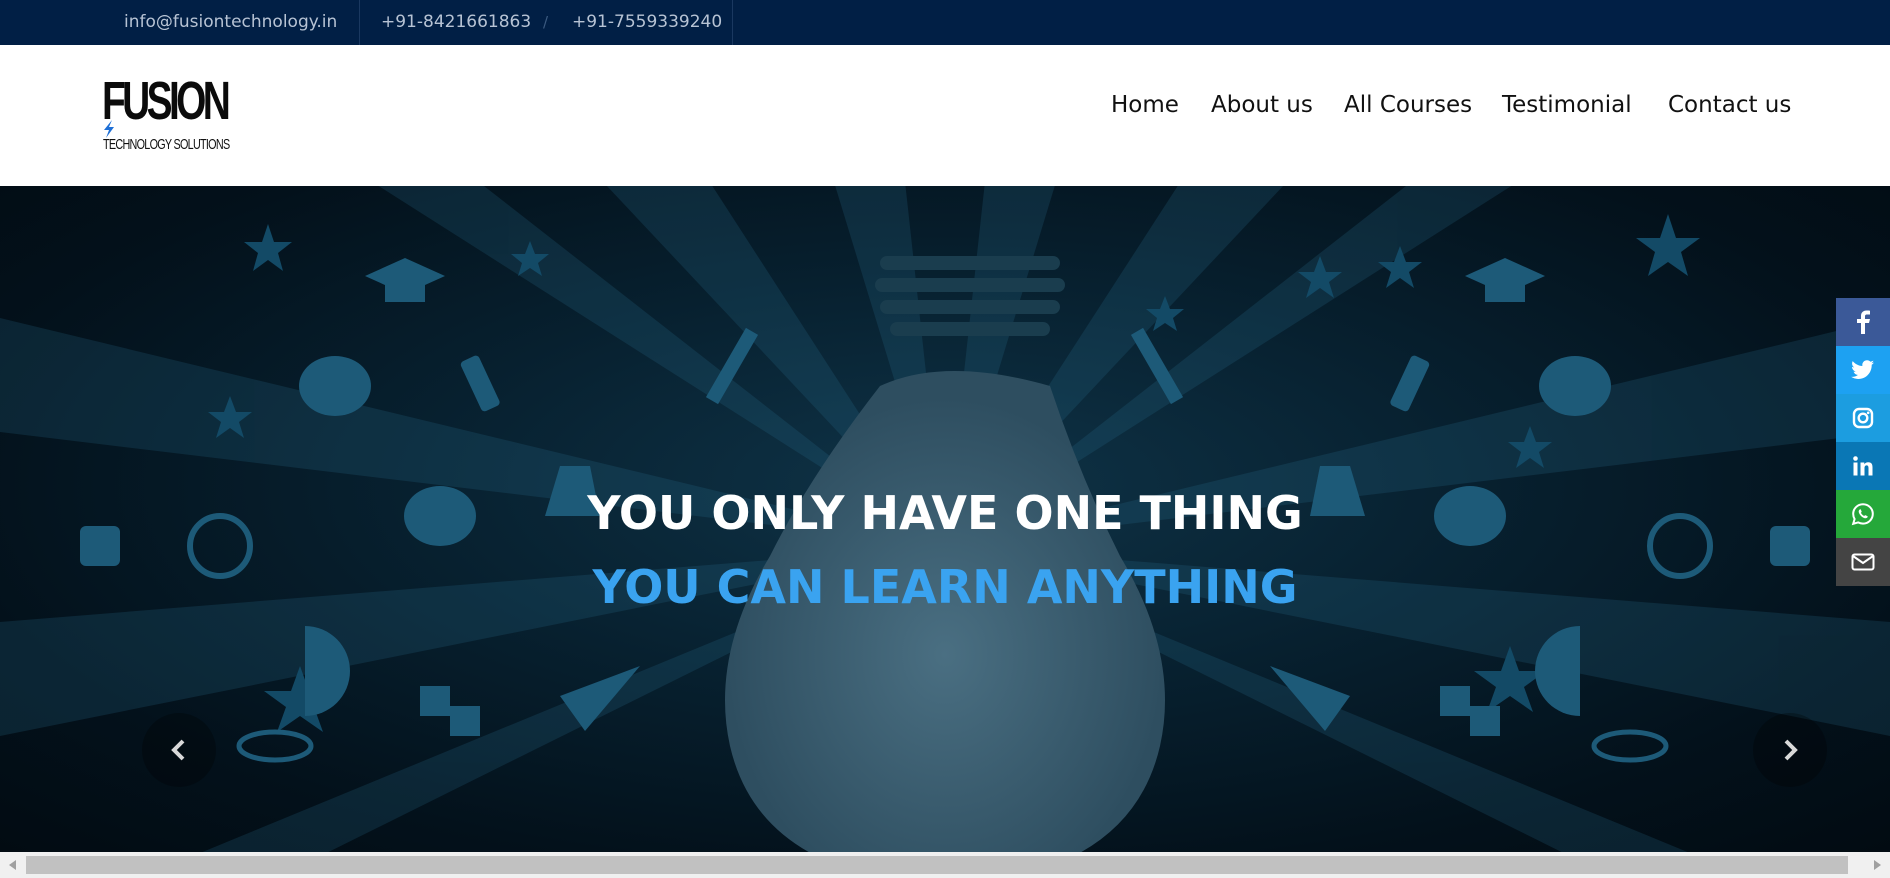 This screenshot has height=878, width=1890. I want to click on instagram-icon, so click(1863, 418).